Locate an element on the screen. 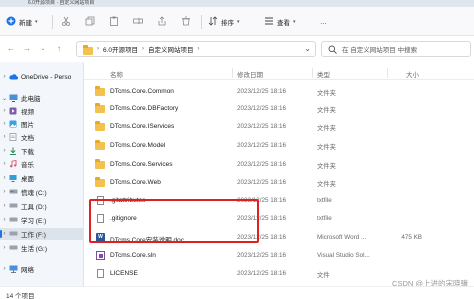 Image resolution: width=474 pixels, height=299 pixels. copy-button is located at coordinates (90, 22).